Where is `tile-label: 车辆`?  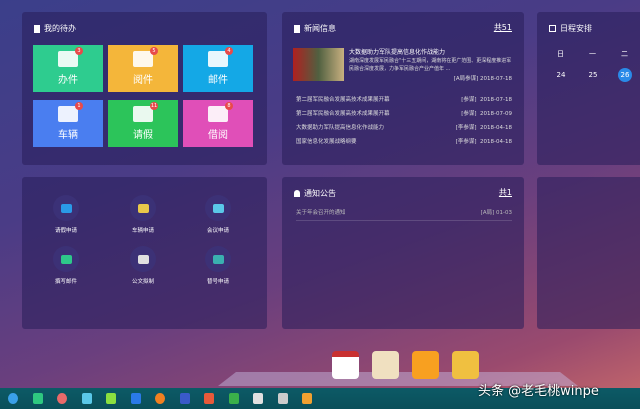
tile-label: 车辆 is located at coordinates (68, 135).